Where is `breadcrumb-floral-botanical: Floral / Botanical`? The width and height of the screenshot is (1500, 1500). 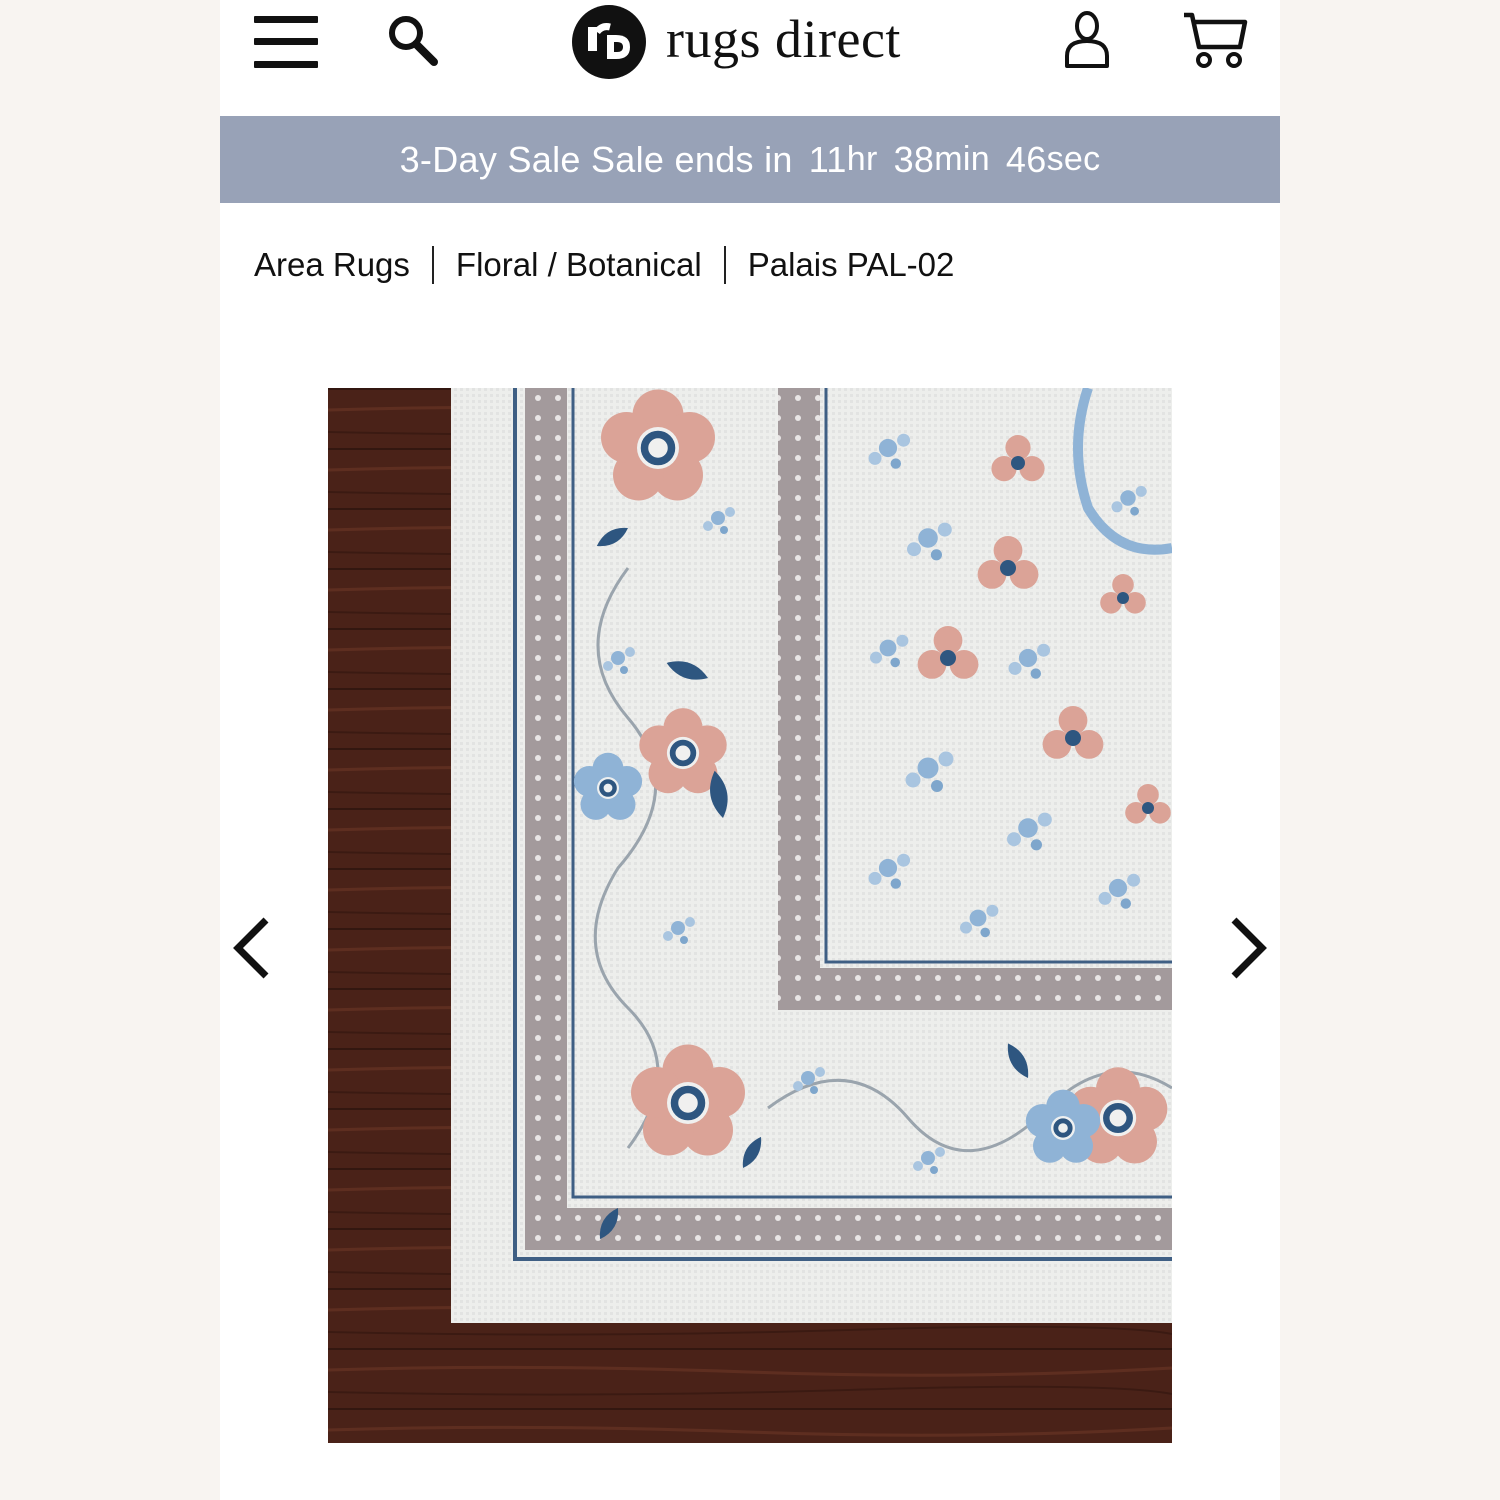 breadcrumb-floral-botanical: Floral / Botanical is located at coordinates (579, 265).